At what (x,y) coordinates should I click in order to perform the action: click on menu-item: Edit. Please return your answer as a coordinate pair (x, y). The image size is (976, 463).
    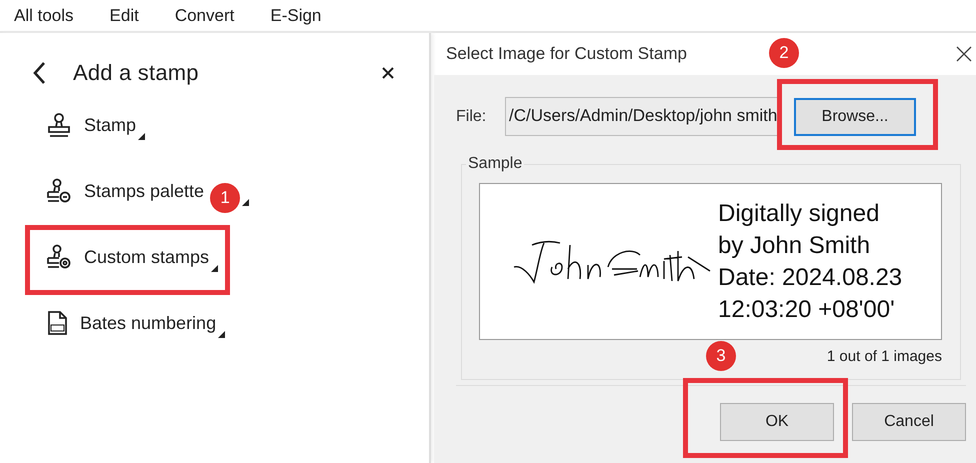
    Looking at the image, I should click on (124, 16).